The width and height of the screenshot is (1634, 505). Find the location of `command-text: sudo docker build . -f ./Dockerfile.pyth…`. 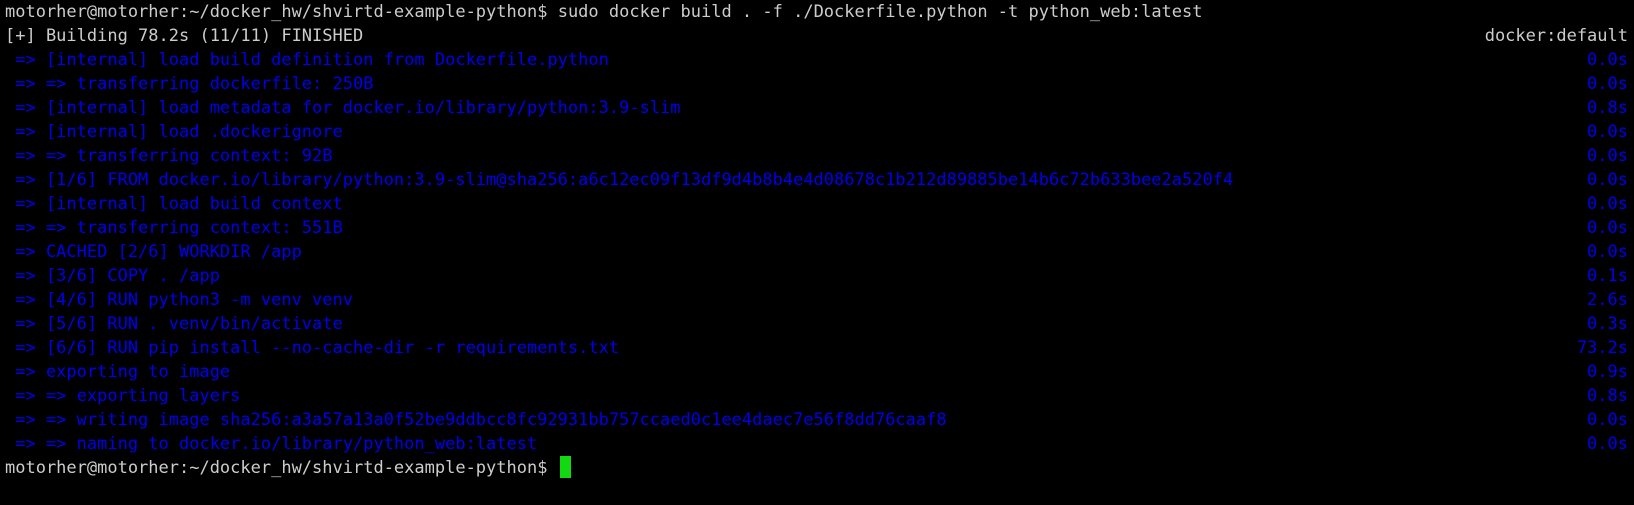

command-text: sudo docker build . -f ./Dockerfile.pyth… is located at coordinates (880, 12).